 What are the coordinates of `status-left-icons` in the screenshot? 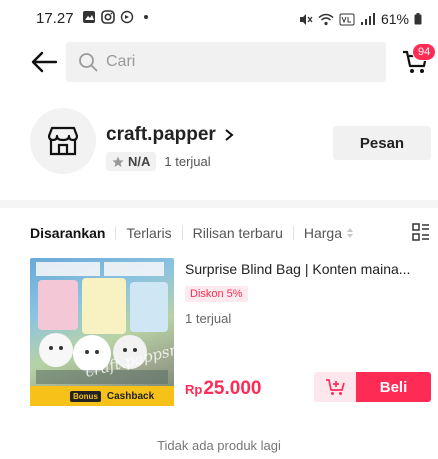 It's located at (117, 17).